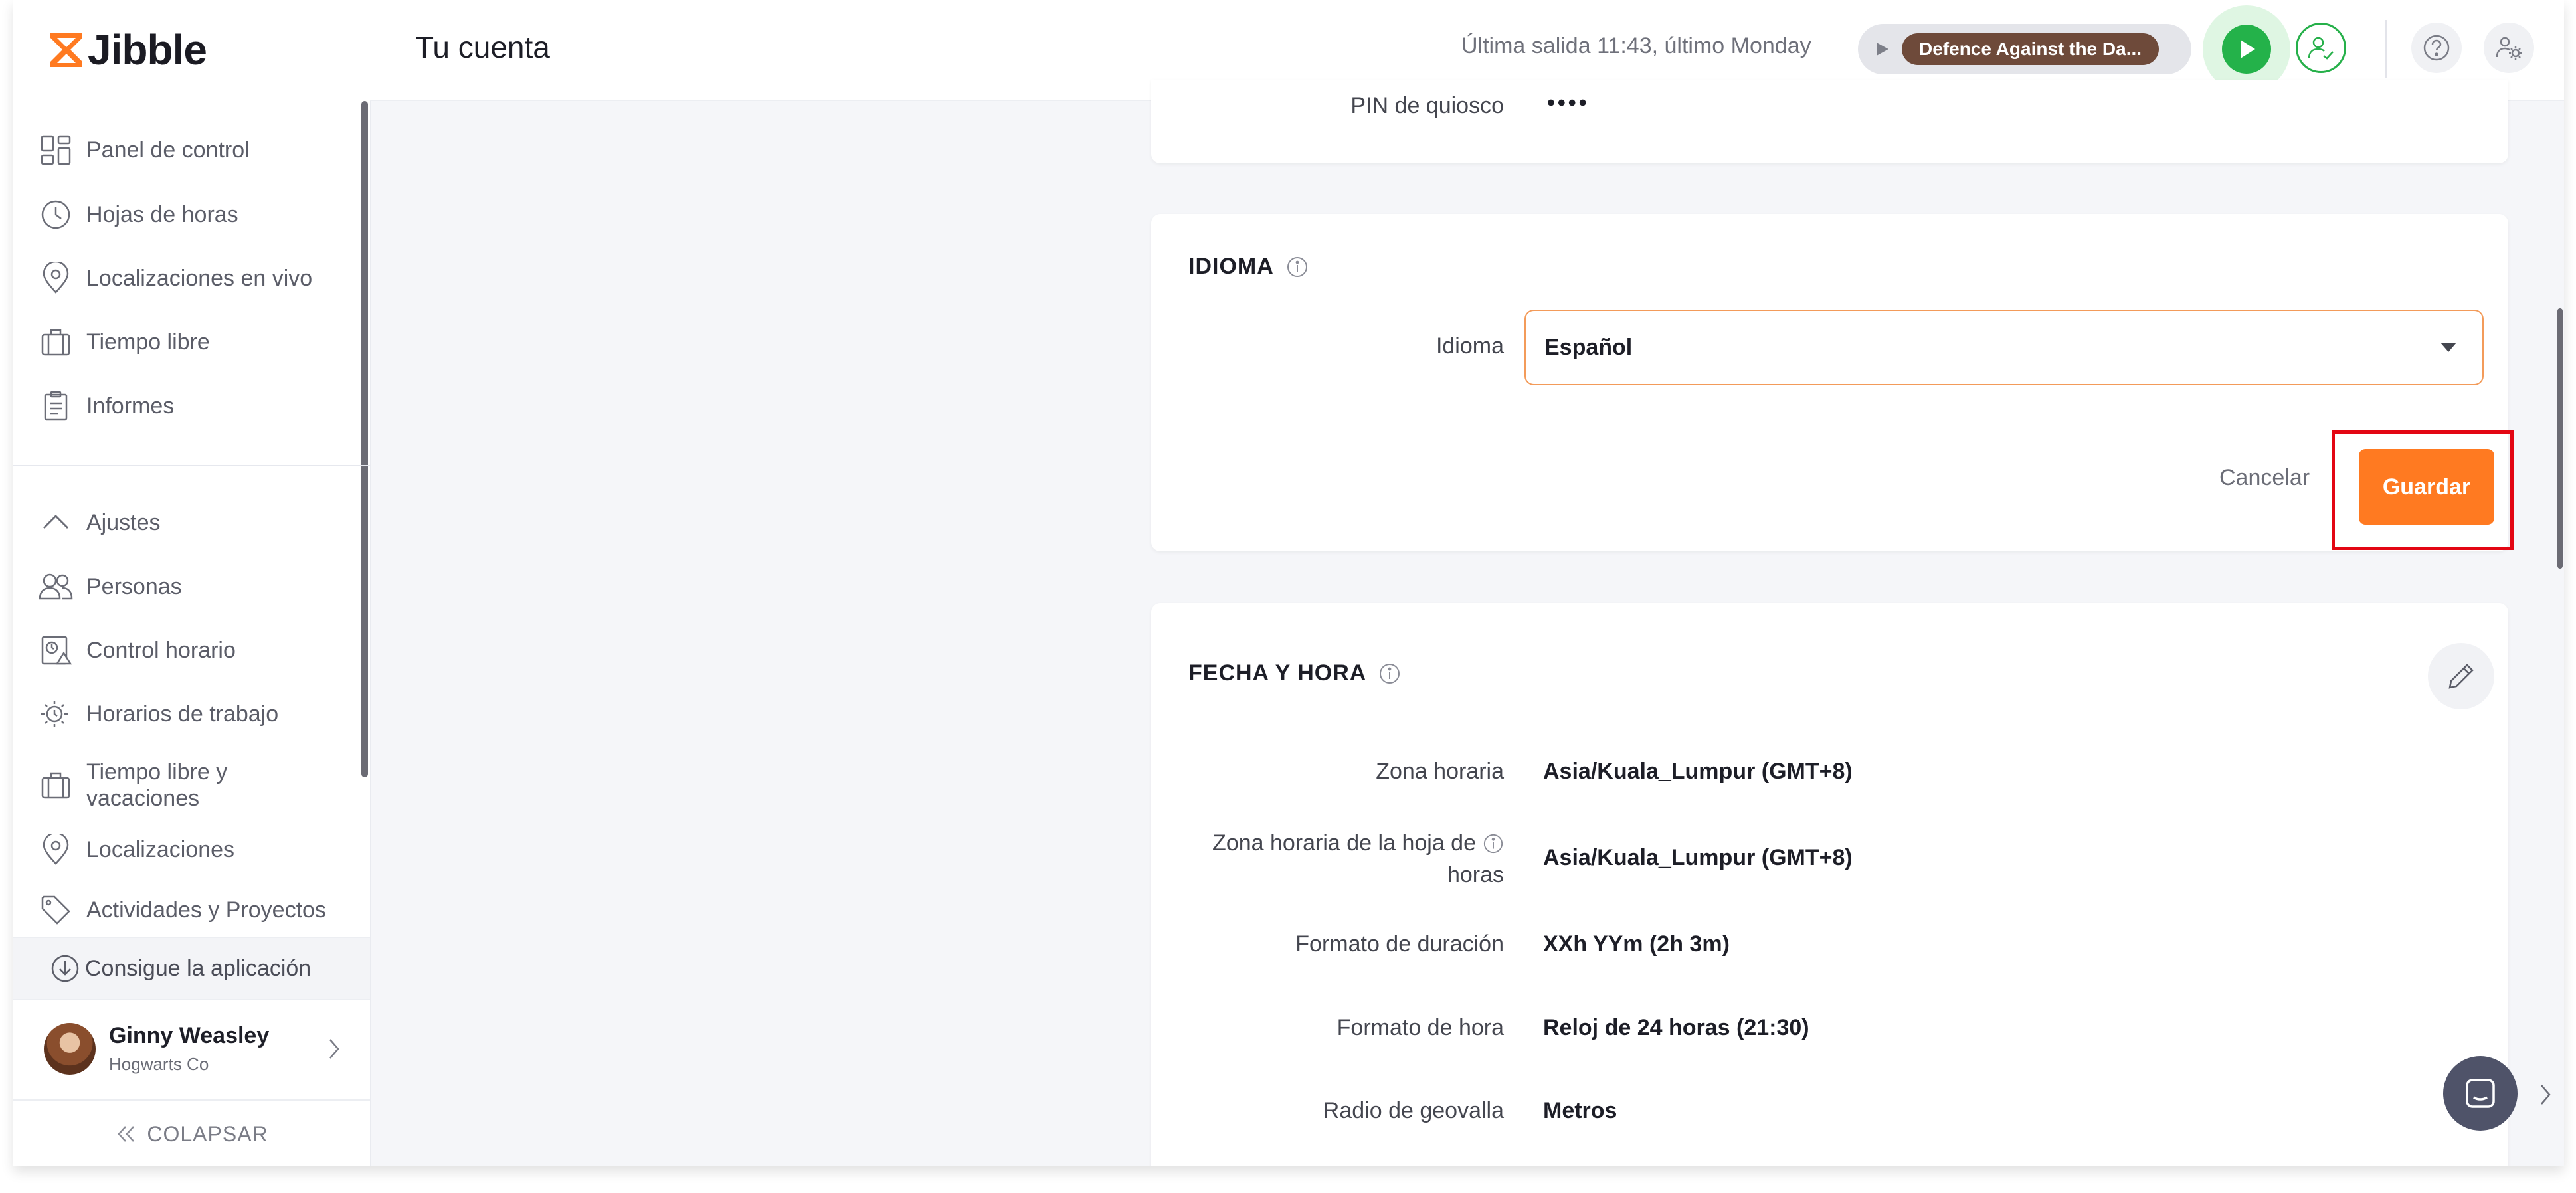 The image size is (2576, 1193). What do you see at coordinates (1580, 1110) in the screenshot?
I see `geofence-radius-value: Metros` at bounding box center [1580, 1110].